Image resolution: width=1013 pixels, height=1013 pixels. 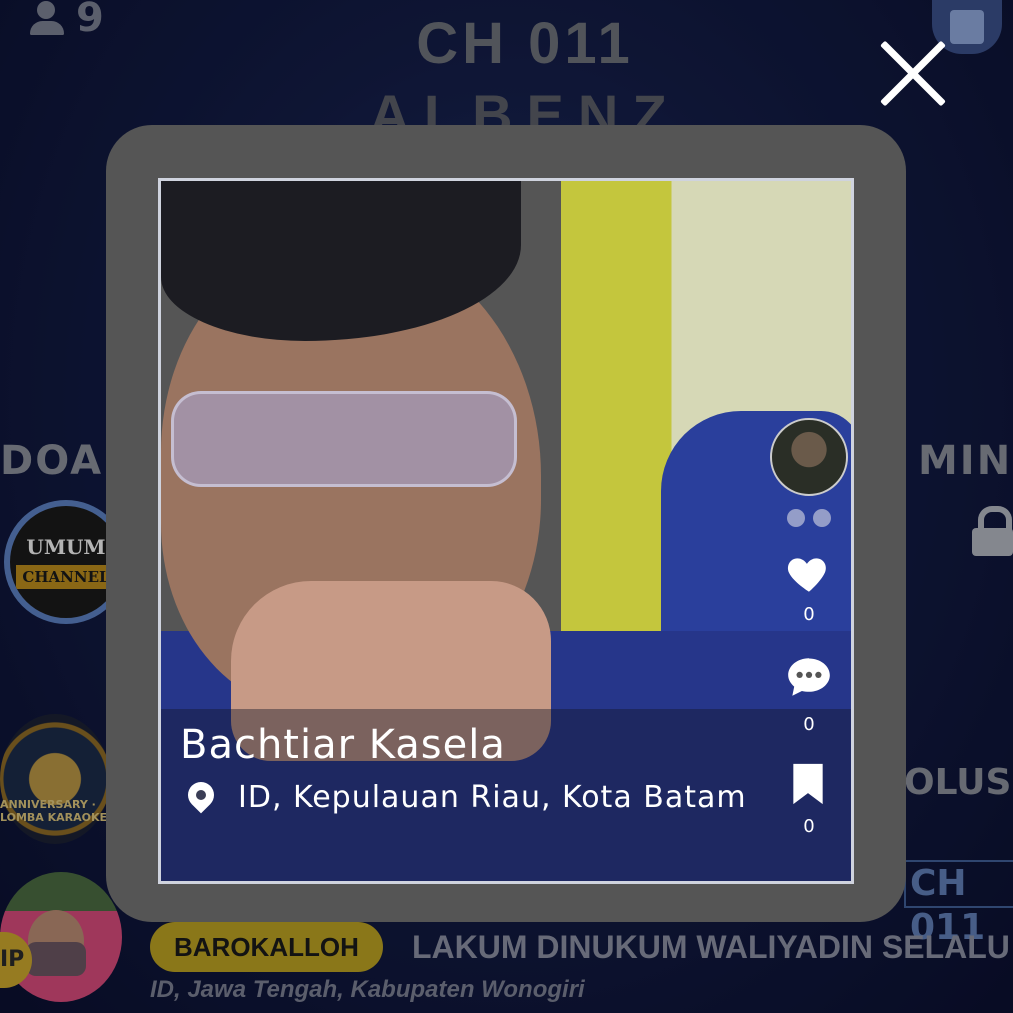 I want to click on more-dots, so click(x=809, y=518).